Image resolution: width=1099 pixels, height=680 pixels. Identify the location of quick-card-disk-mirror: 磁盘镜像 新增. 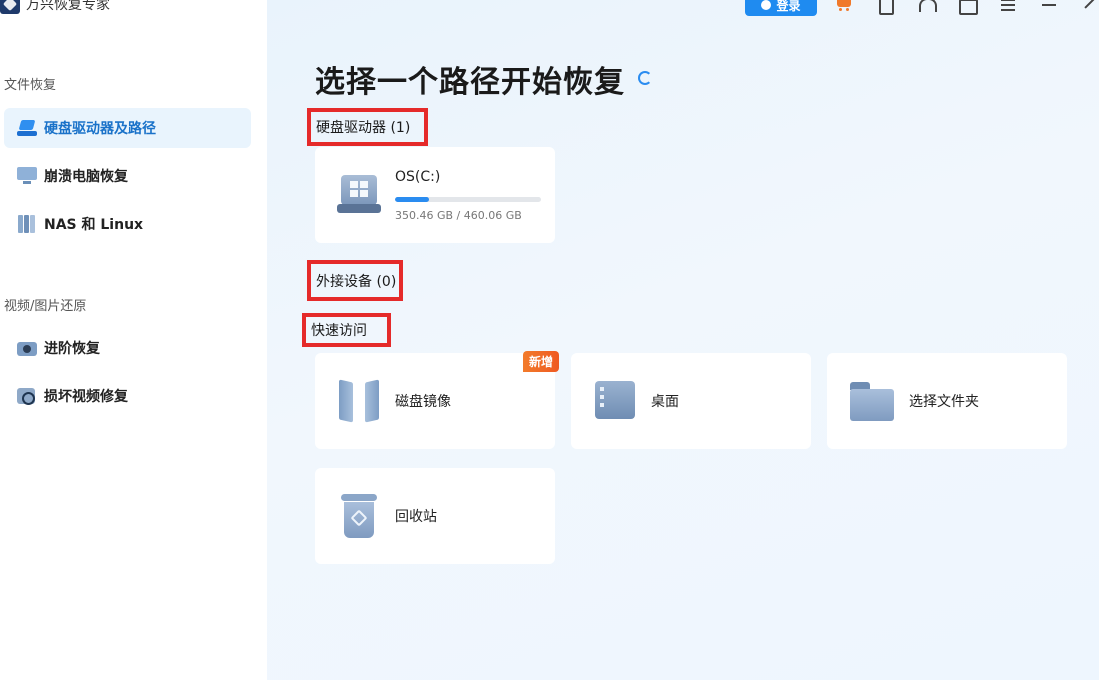
(437, 400).